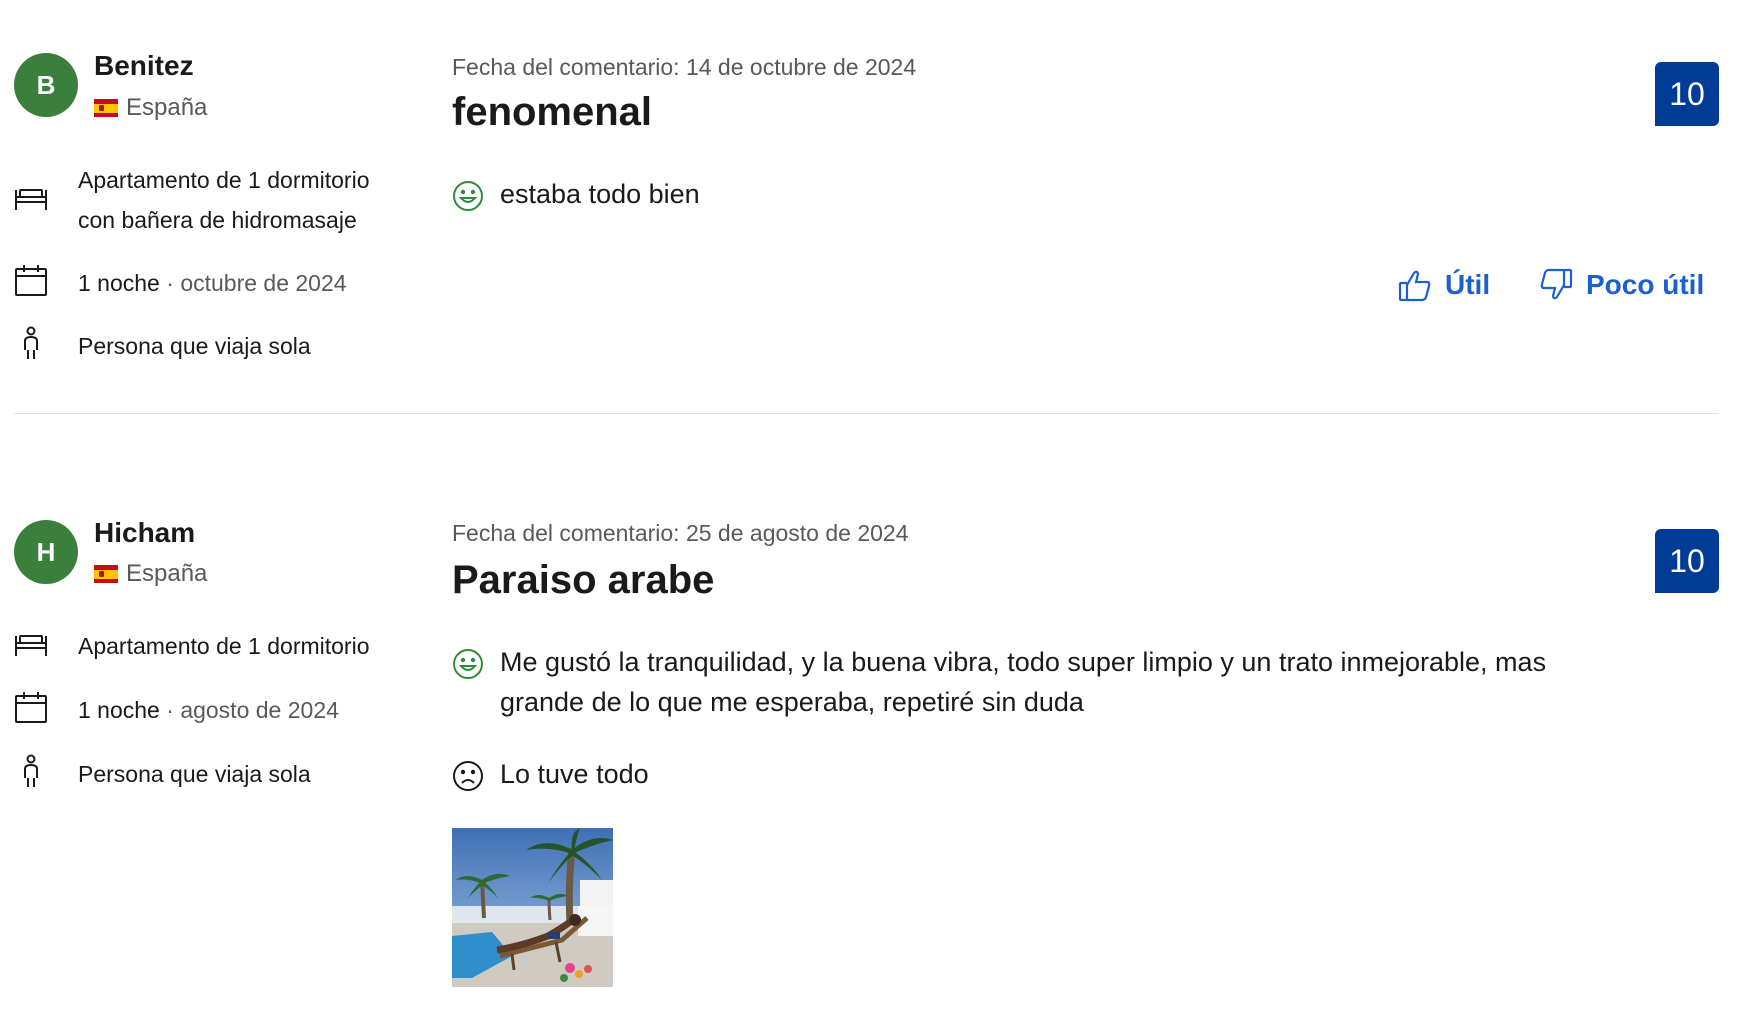 Image resolution: width=1752 pixels, height=1034 pixels. Describe the element at coordinates (866, 413) in the screenshot. I see `review-divider` at that location.